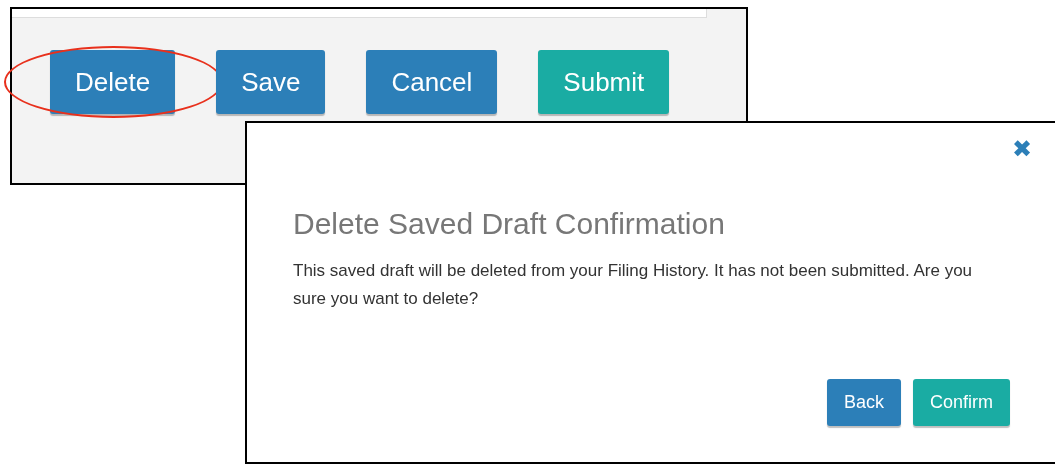 The image size is (1055, 464). Describe the element at coordinates (432, 82) in the screenshot. I see `form-button: Cancel` at that location.